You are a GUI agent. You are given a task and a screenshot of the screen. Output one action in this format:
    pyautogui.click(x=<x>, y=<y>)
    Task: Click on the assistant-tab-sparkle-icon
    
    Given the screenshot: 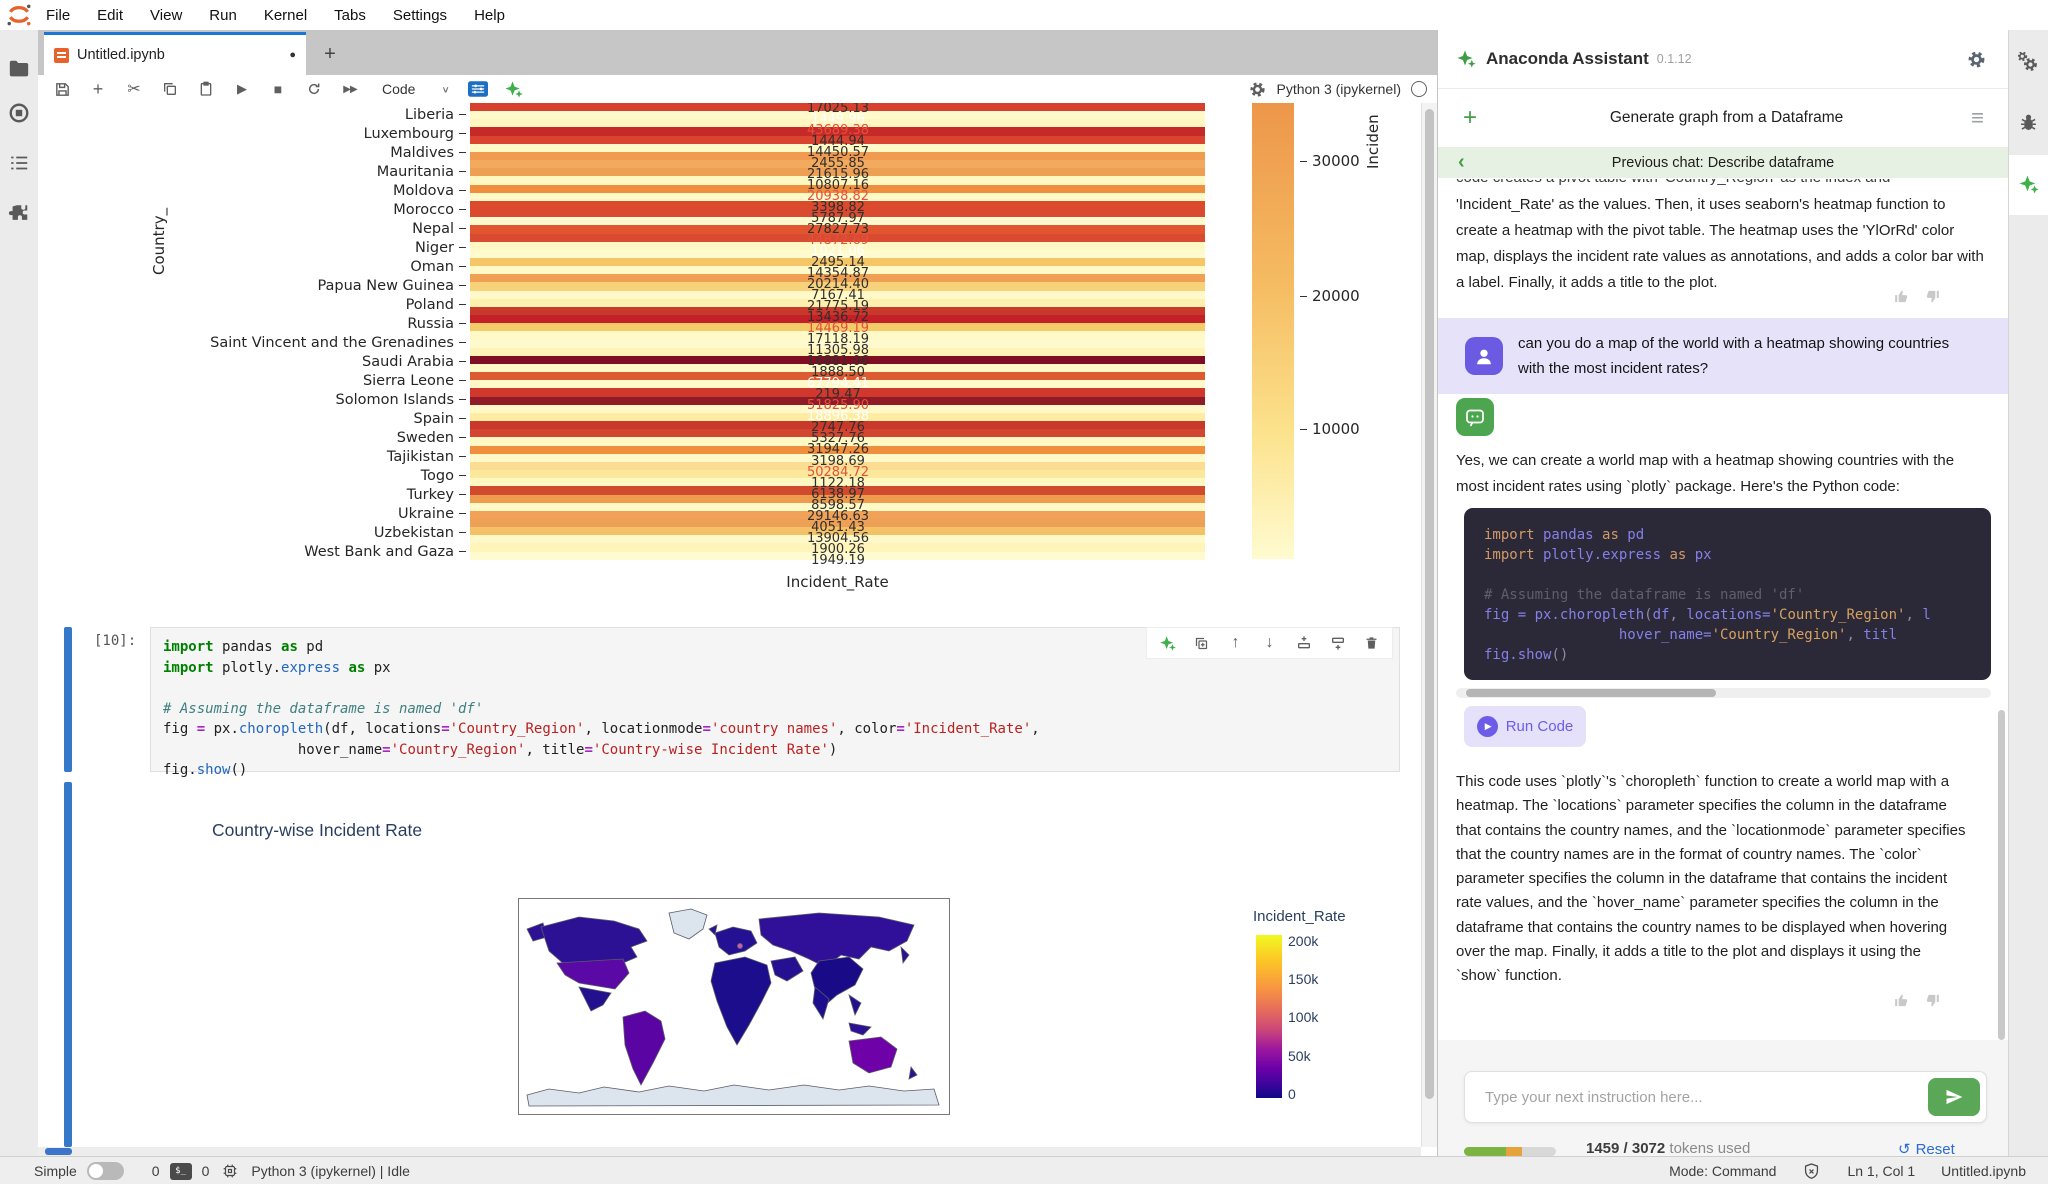 What is the action you would take?
    pyautogui.click(x=2028, y=184)
    